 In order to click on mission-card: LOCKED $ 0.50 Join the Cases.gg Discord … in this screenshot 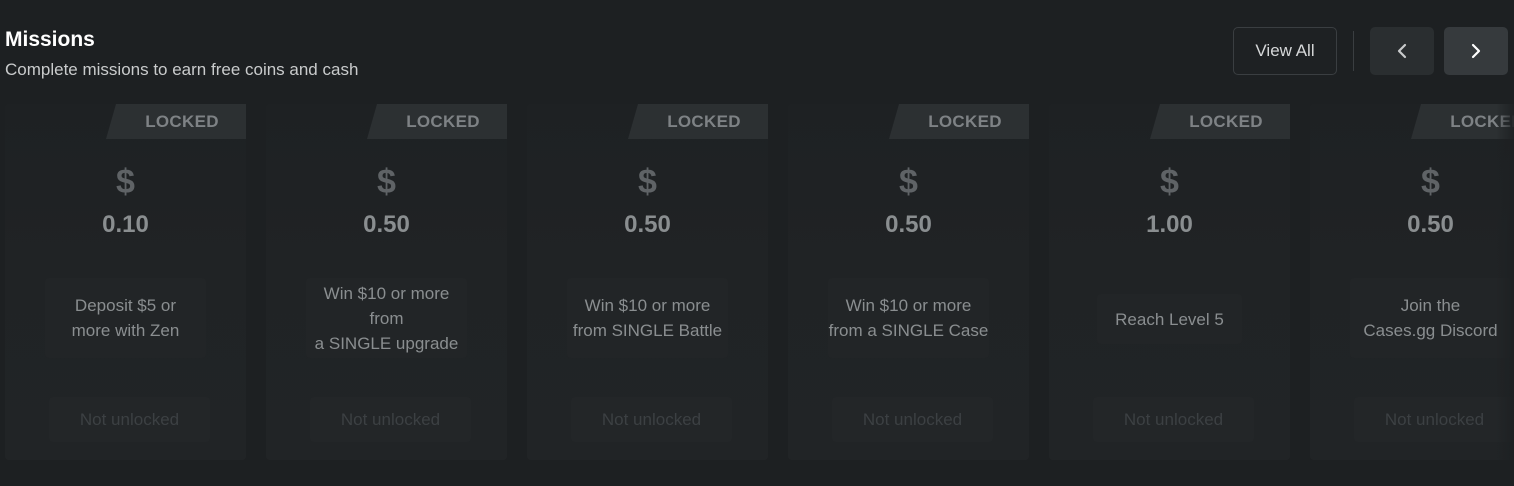, I will do `click(1412, 282)`.